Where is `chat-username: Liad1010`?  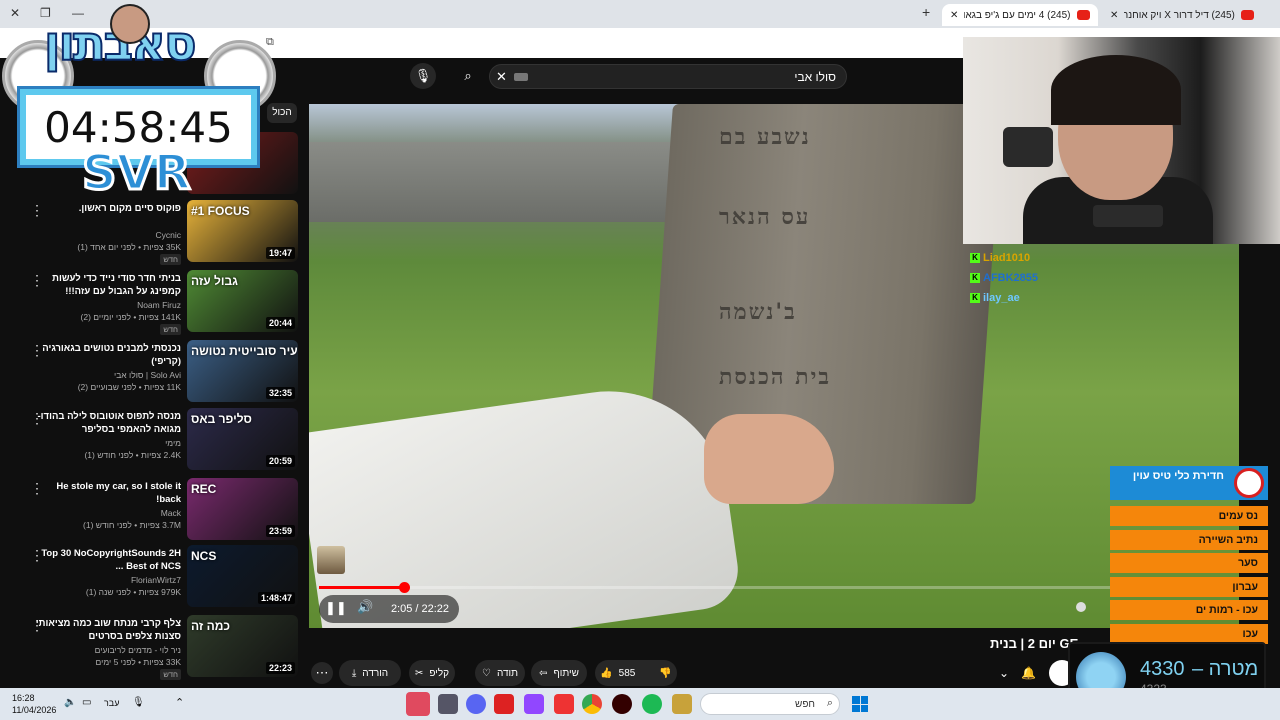
chat-username: Liad1010 is located at coordinates (1007, 258).